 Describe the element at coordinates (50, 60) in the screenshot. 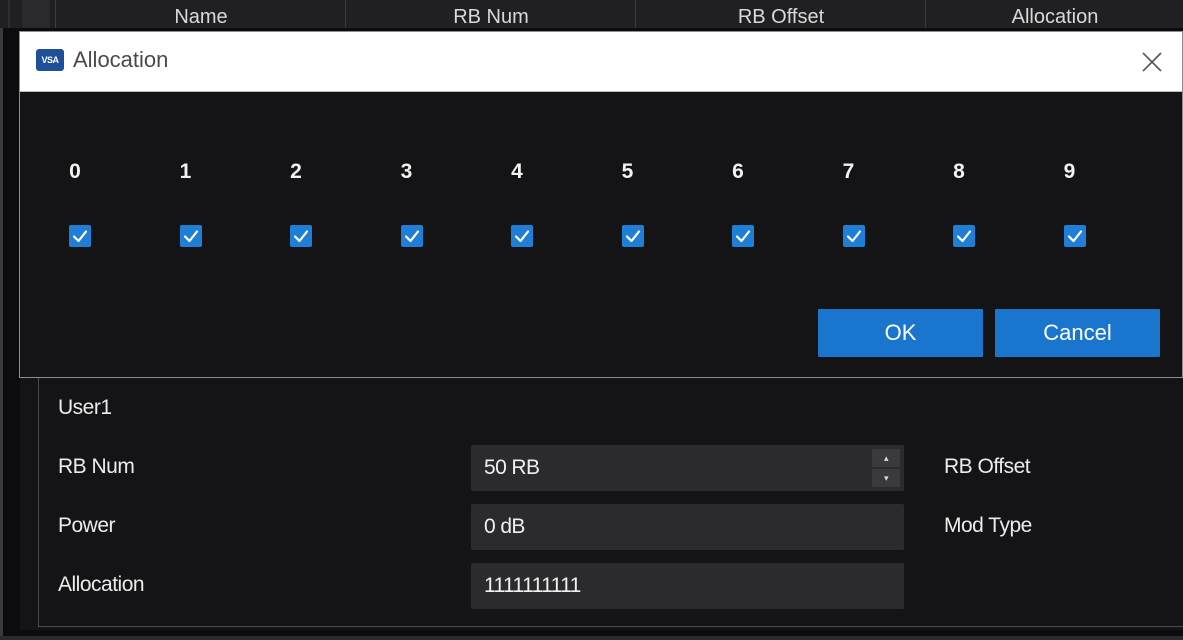

I see `vsa-app-icon: VSA` at that location.